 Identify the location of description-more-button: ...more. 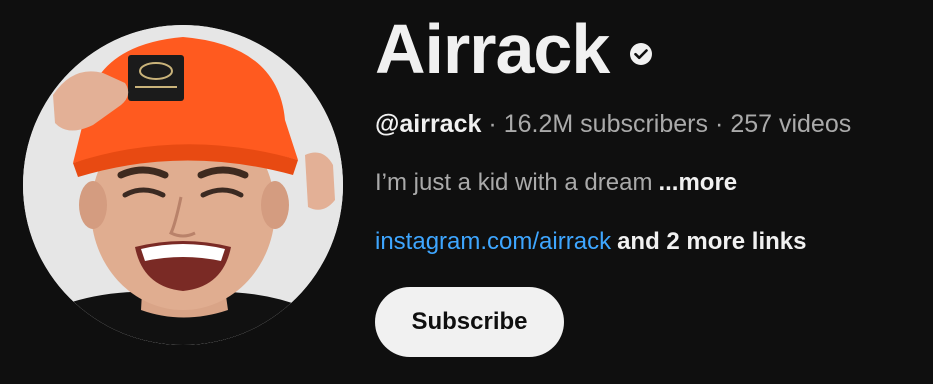
(697, 182).